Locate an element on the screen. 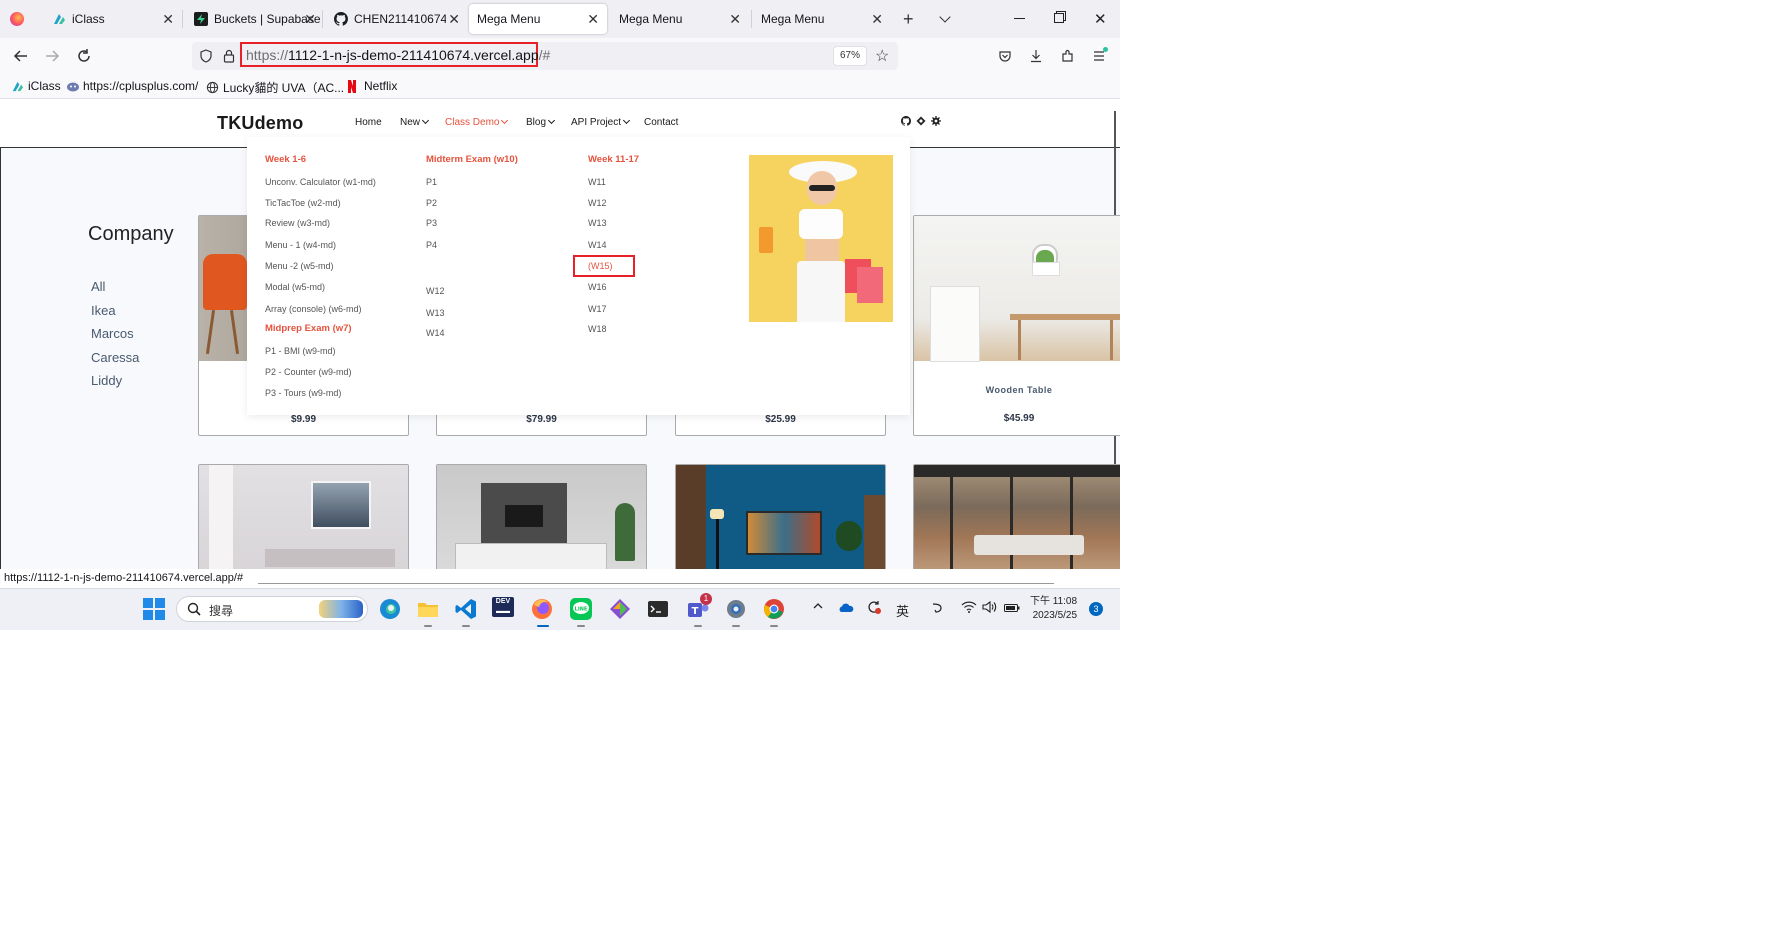  filter-liddy: Liddy is located at coordinates (106, 380).